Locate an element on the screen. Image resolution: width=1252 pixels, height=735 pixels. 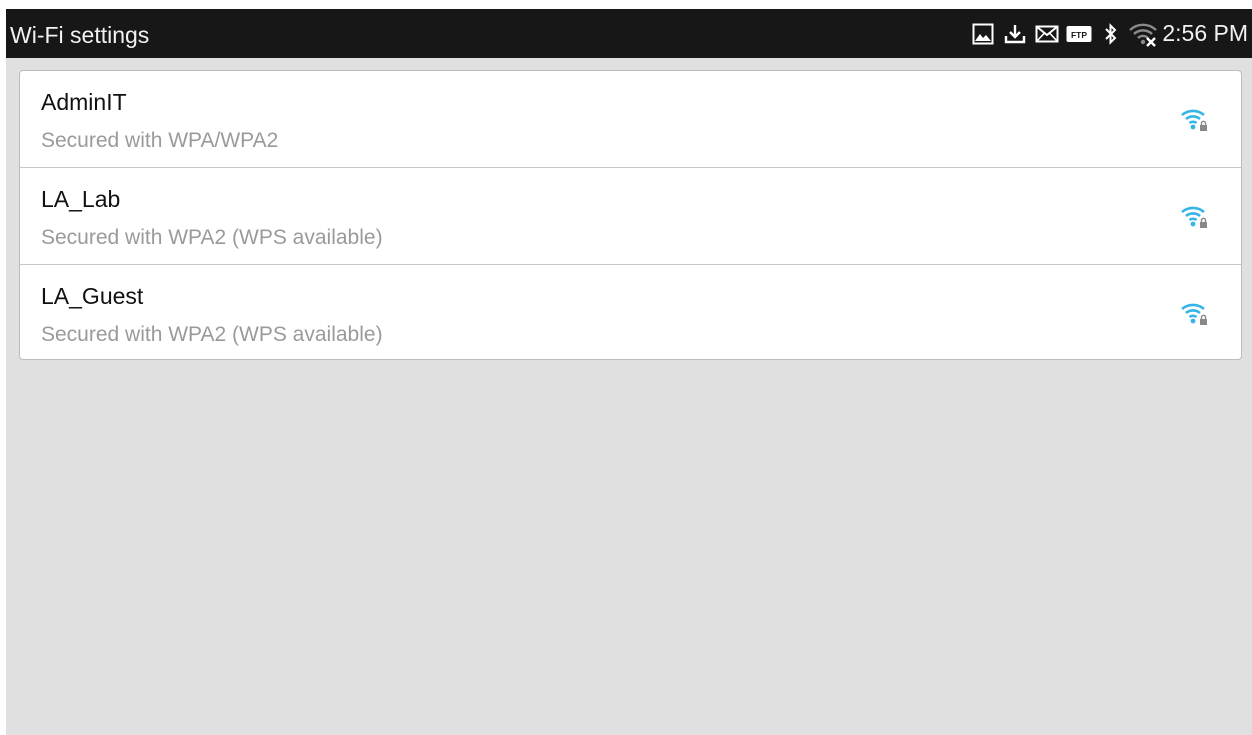
wifi-disconnected-icon is located at coordinates (1143, 34).